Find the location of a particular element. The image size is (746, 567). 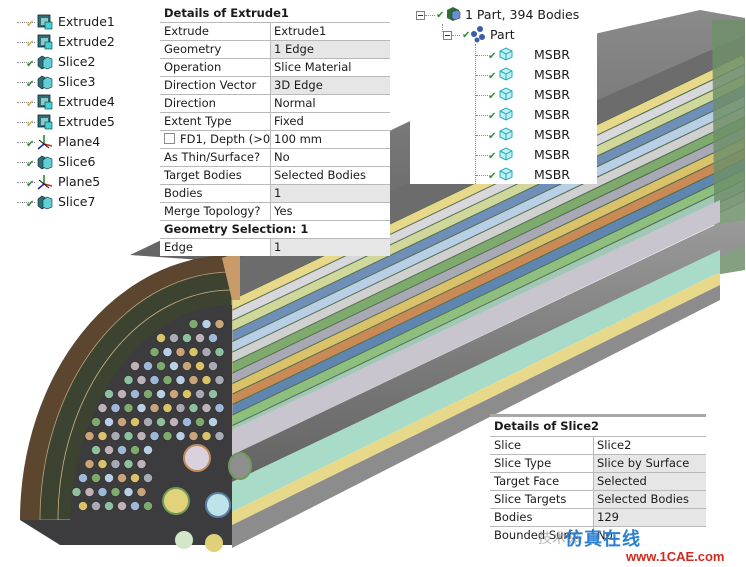

parameter-checkbox is located at coordinates (169, 138).